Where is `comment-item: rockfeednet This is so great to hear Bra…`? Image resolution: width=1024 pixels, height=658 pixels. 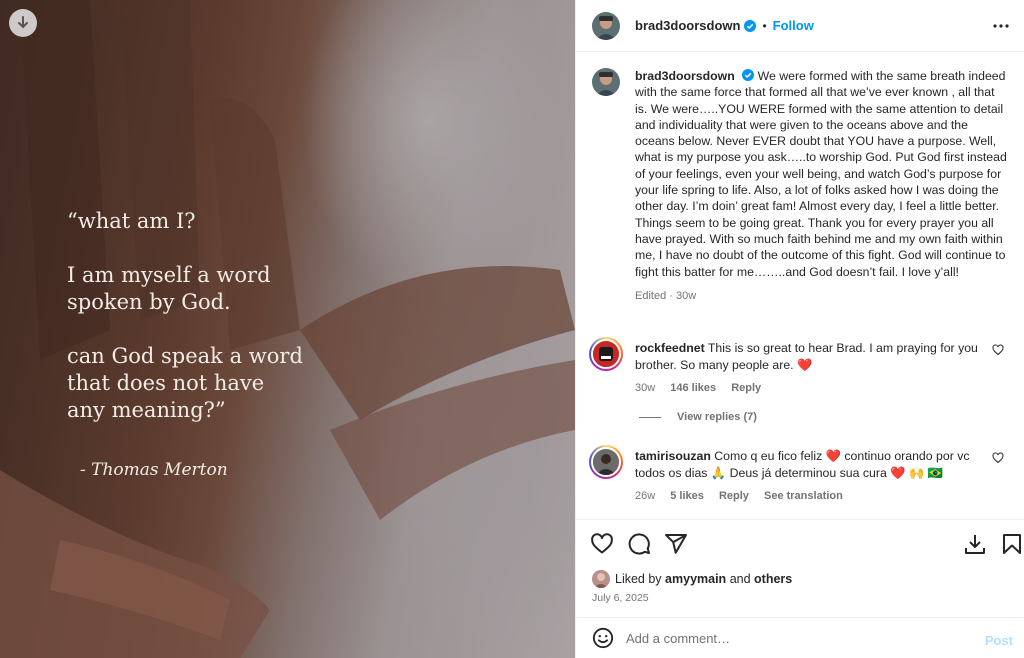
comment-item: rockfeednet This is so great to hear Bra… is located at coordinates (800, 367).